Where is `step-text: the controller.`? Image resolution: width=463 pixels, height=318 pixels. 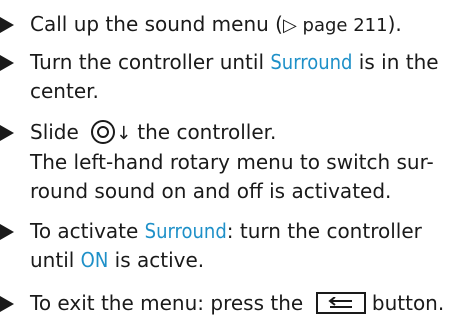
step-text: the controller. is located at coordinates (207, 132).